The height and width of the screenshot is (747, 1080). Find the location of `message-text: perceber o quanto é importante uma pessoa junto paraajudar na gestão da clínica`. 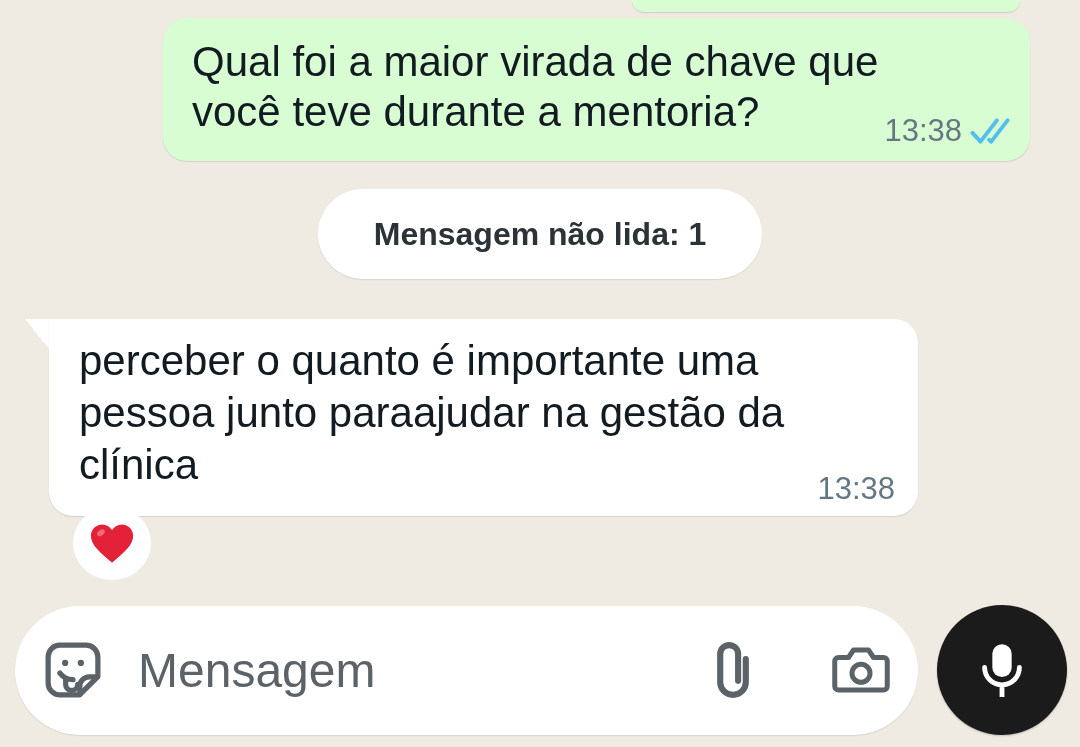

message-text: perceber o quanto é importante uma pessoa junto paraajudar na gestão da clínica is located at coordinates (432, 413).